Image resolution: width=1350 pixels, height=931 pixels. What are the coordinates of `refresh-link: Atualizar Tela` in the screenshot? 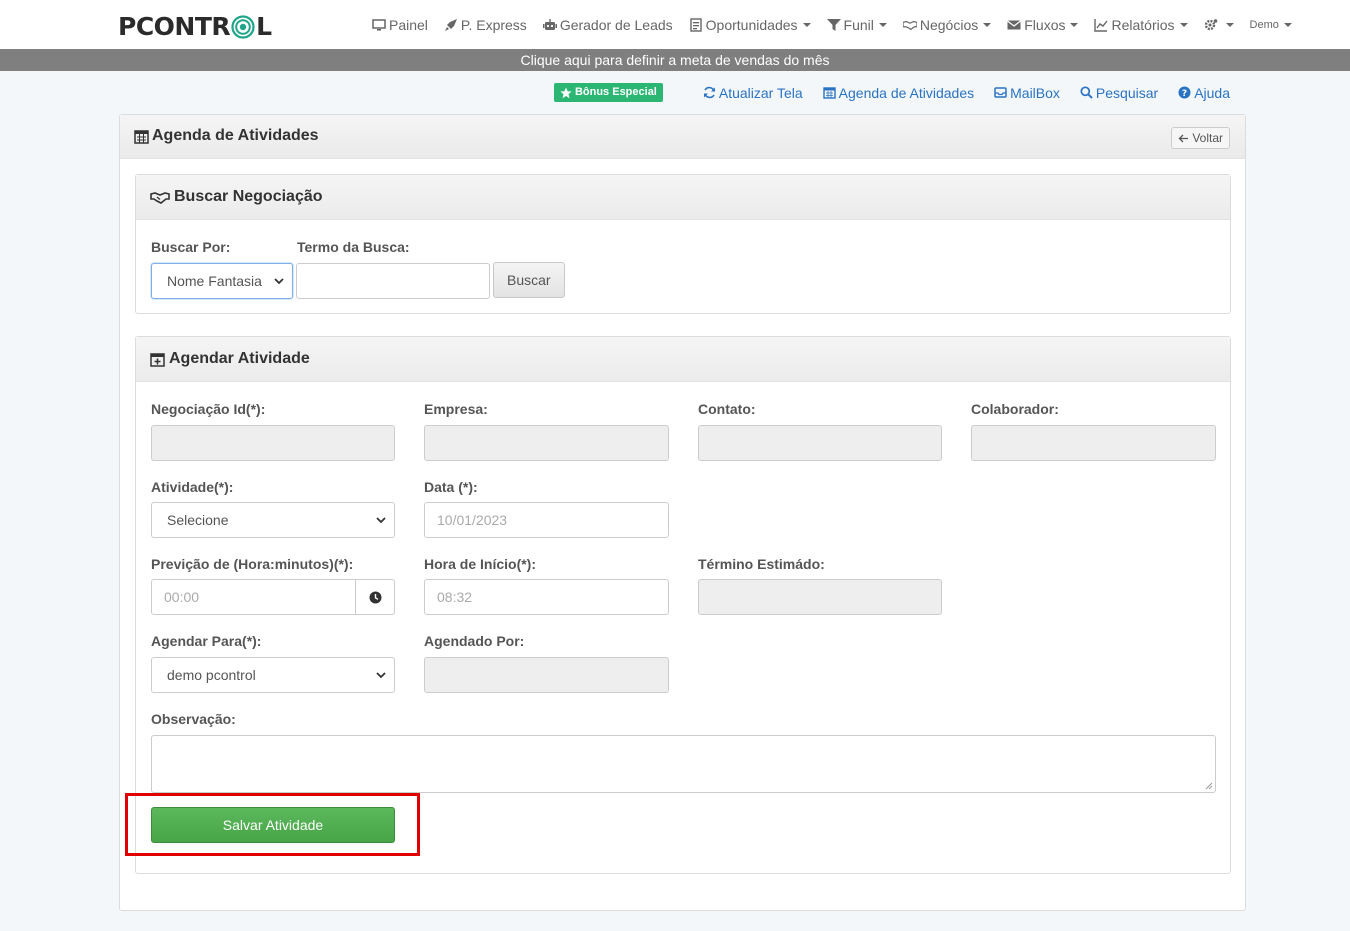 It's located at (753, 93).